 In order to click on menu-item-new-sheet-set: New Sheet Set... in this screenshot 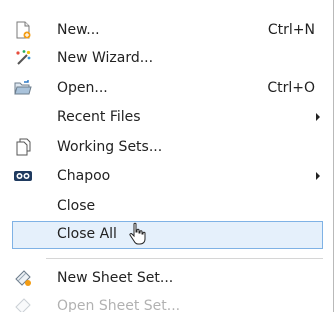, I will do `click(166, 278)`.